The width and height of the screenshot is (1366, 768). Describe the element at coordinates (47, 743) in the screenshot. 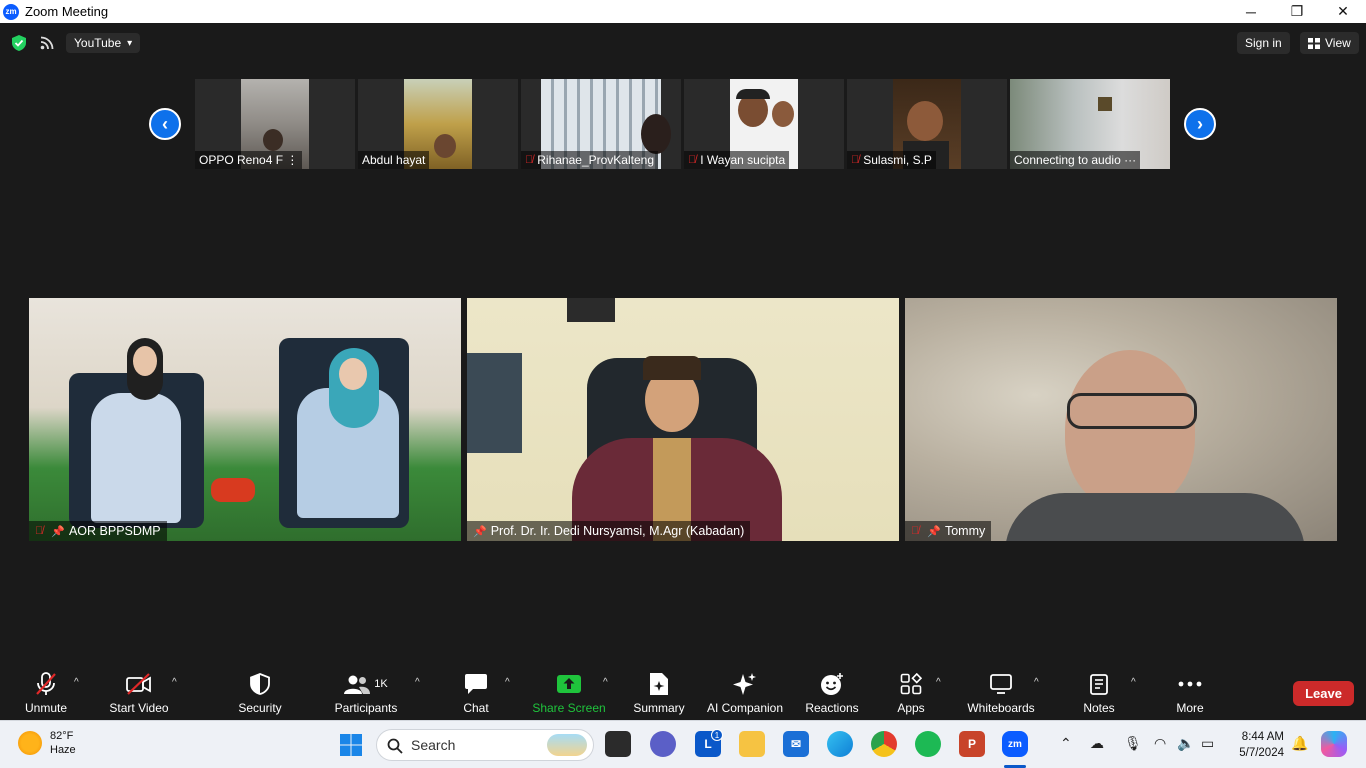

I see `weather-widget: 82°F Haze` at that location.